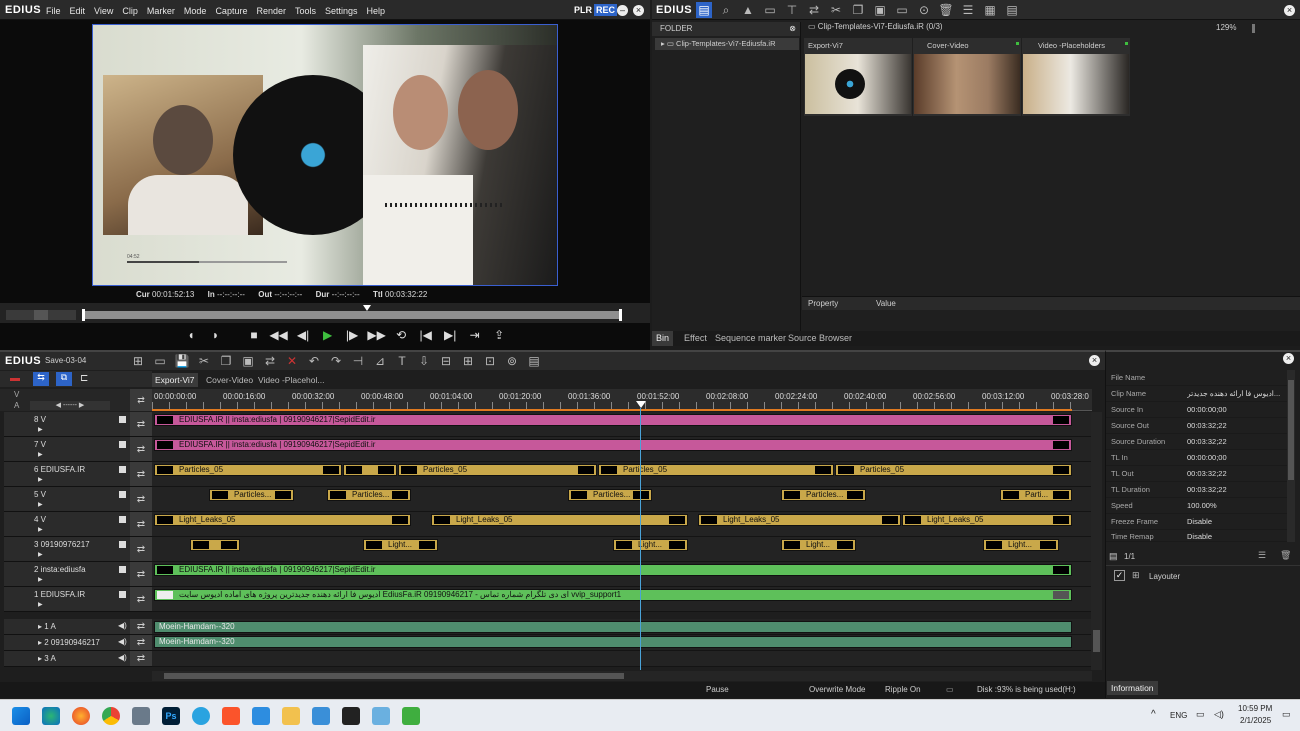  What do you see at coordinates (67, 524) in the screenshot?
I see `track-header-4v: 4 V ▶` at bounding box center [67, 524].